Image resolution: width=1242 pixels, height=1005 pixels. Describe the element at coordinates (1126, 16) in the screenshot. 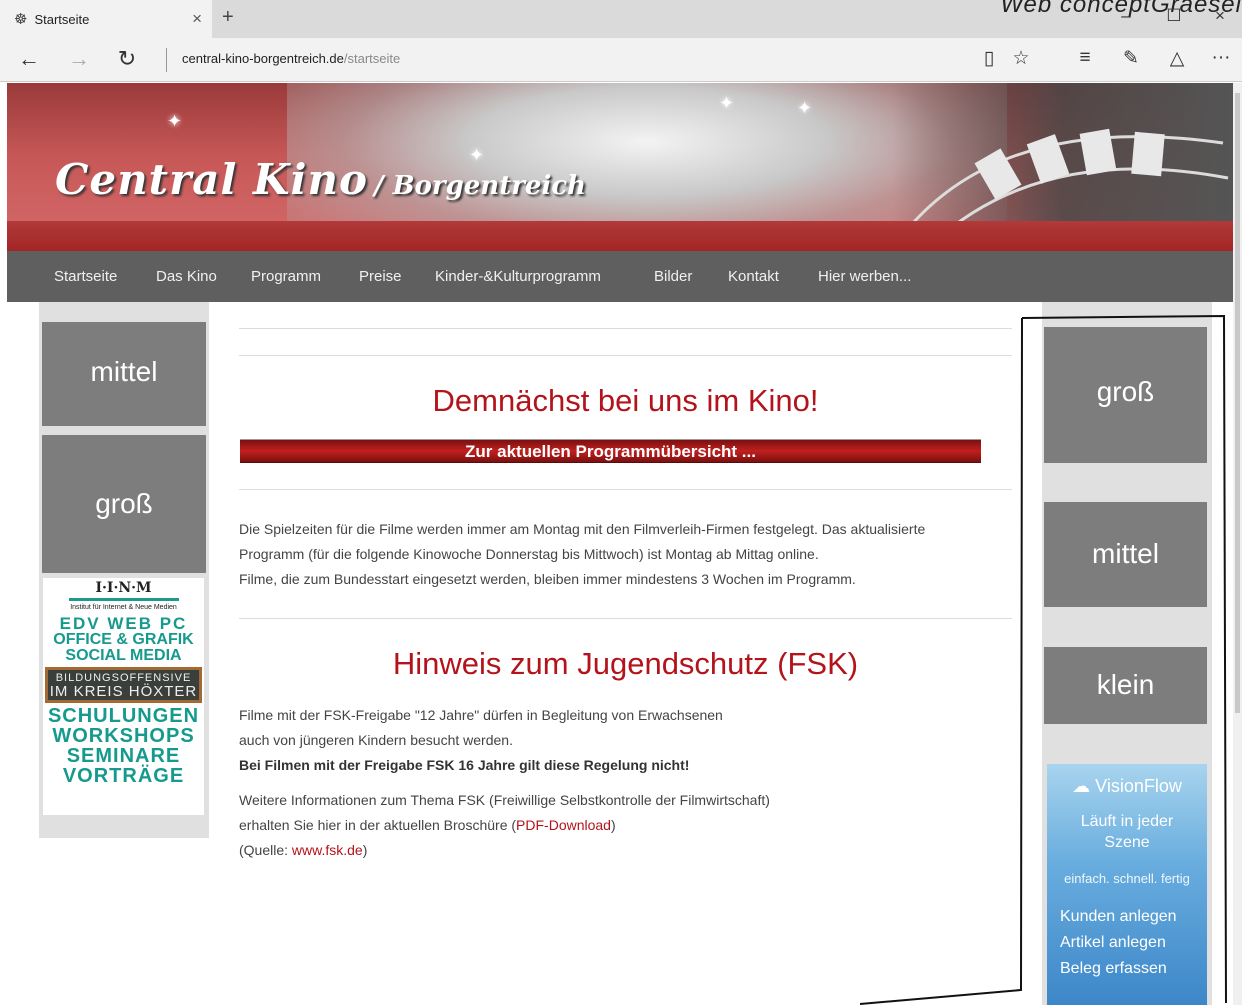

I see `minimize-button: –` at that location.